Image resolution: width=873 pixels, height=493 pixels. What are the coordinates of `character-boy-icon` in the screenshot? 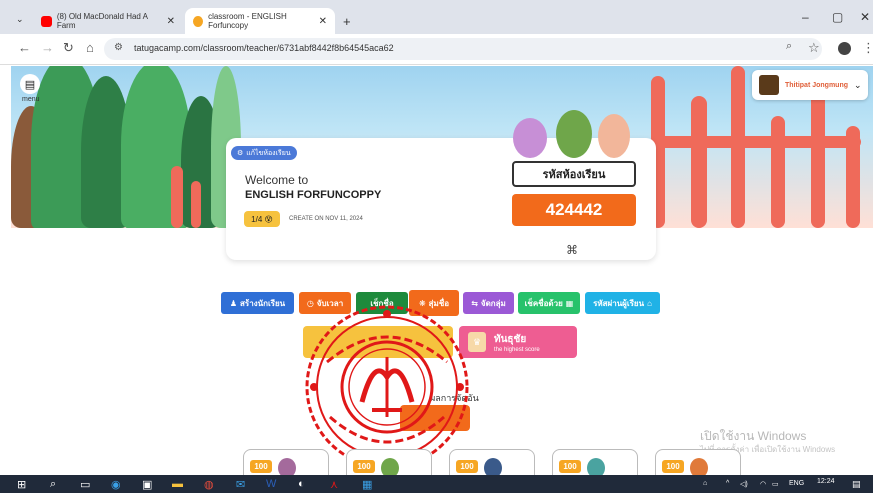 It's located at (614, 136).